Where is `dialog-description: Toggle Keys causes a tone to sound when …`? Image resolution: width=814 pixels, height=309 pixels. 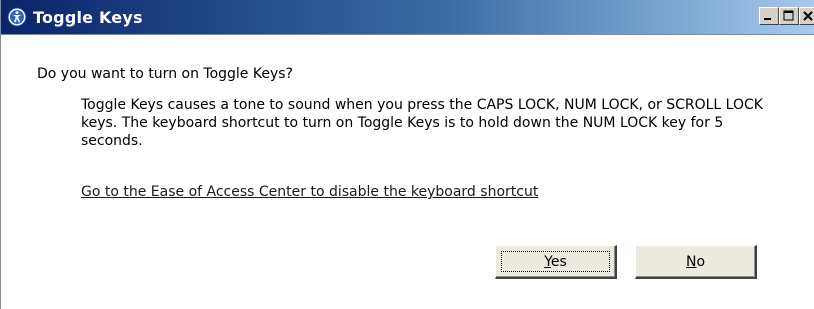
dialog-description: Toggle Keys causes a tone to sound when … is located at coordinates (422, 123).